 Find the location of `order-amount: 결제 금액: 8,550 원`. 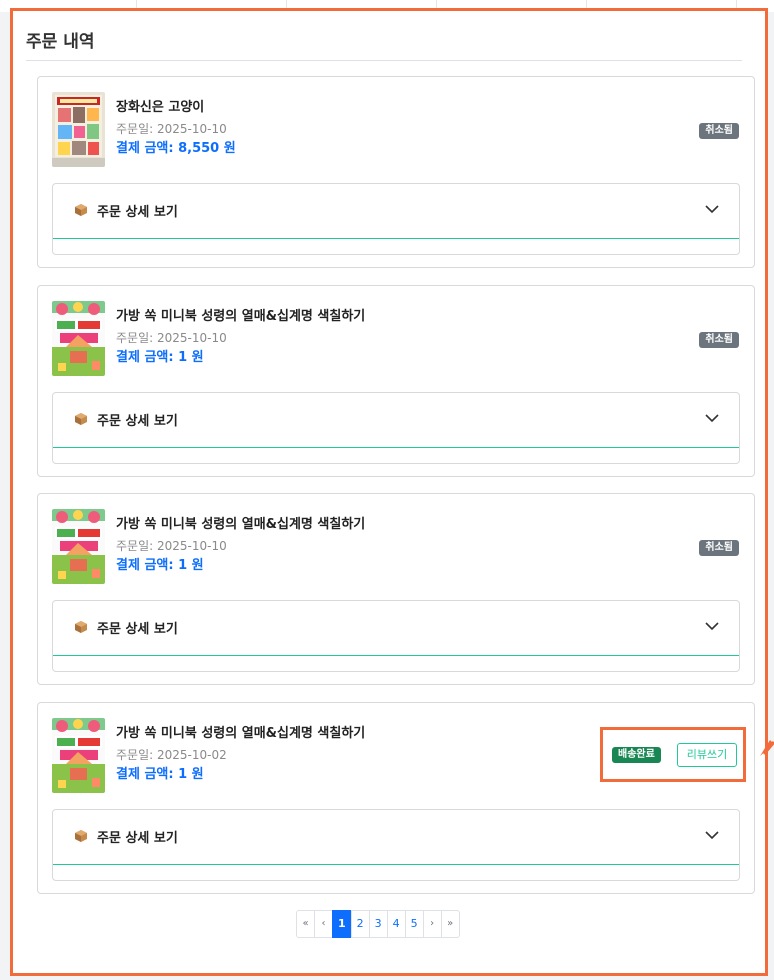

order-amount: 결제 금액: 8,550 원 is located at coordinates (176, 148).